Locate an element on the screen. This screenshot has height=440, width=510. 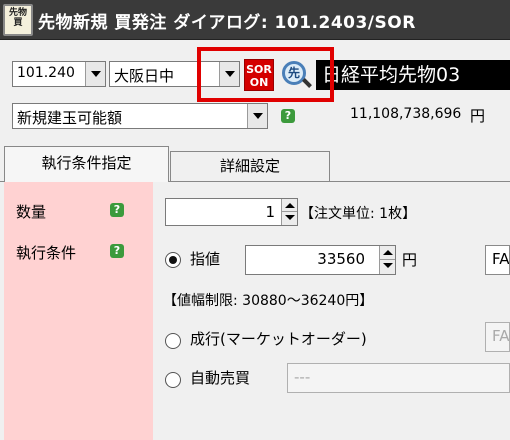
quantity-spinner is located at coordinates (289, 212).